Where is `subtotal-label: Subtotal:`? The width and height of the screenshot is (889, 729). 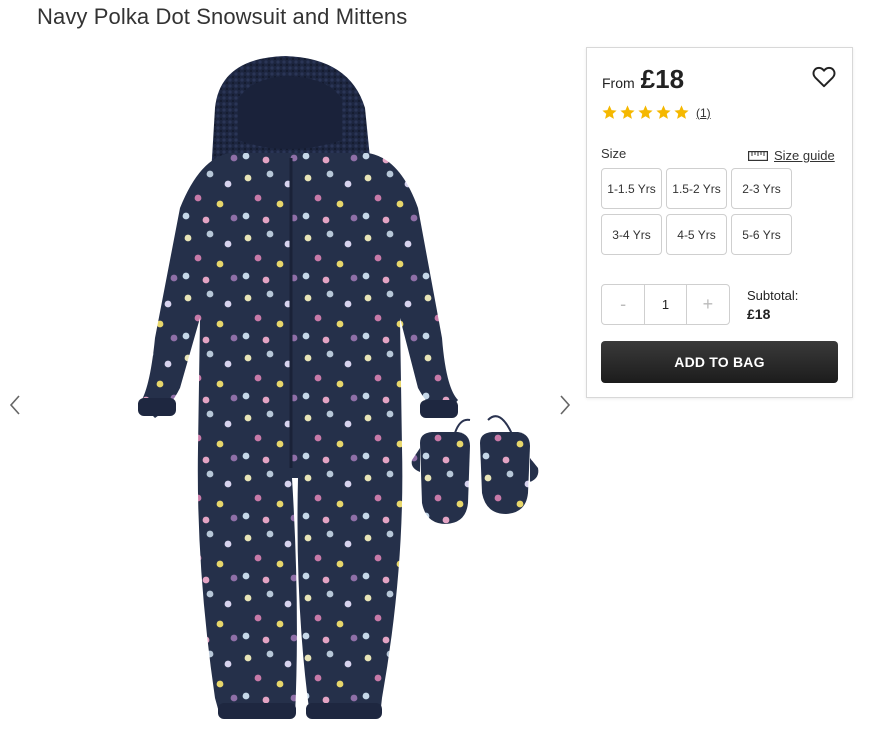
subtotal-label: Subtotal: is located at coordinates (773, 295).